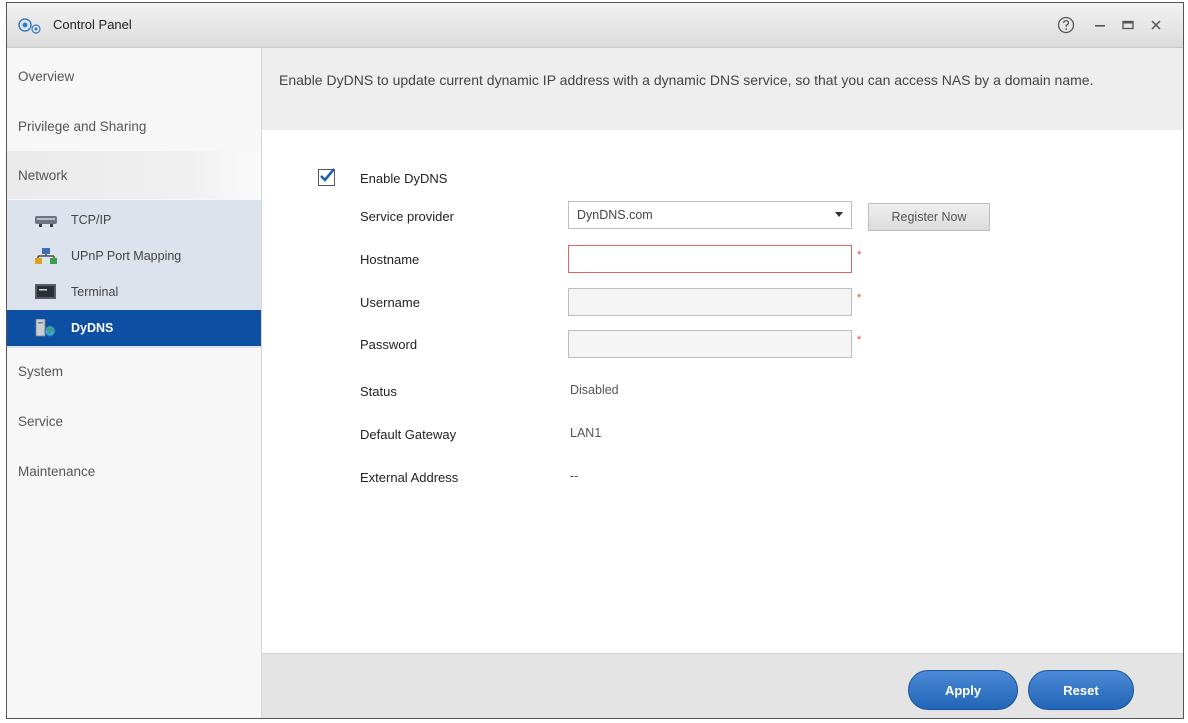 The height and width of the screenshot is (723, 1188). What do you see at coordinates (615, 215) in the screenshot?
I see `service-provider-value: DynDNS.com` at bounding box center [615, 215].